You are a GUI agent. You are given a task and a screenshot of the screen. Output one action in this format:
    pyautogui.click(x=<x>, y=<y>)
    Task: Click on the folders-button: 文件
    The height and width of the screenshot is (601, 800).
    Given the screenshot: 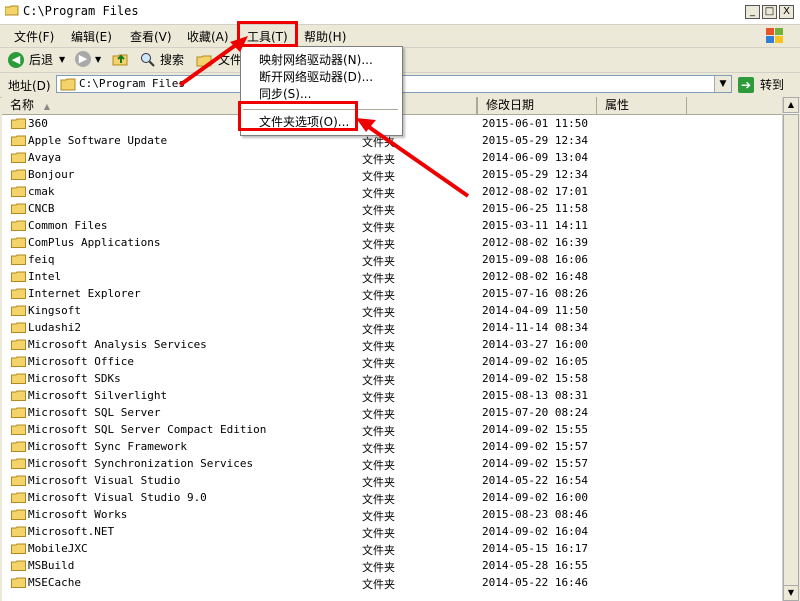 What is the action you would take?
    pyautogui.click(x=219, y=59)
    